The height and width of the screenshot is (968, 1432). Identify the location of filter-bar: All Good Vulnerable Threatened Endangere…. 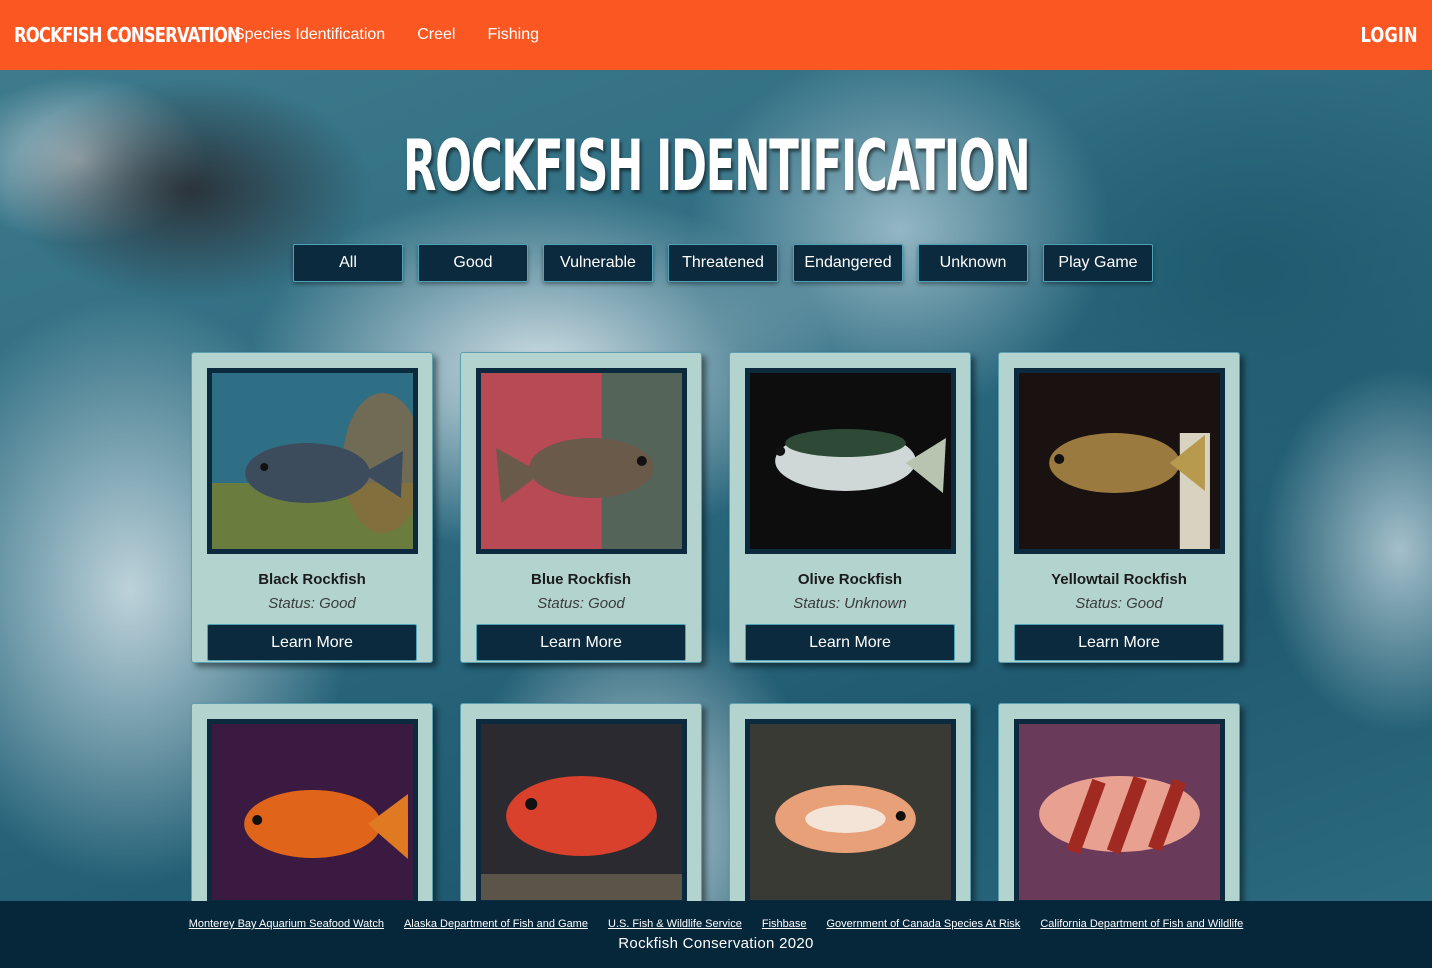
(723, 263).